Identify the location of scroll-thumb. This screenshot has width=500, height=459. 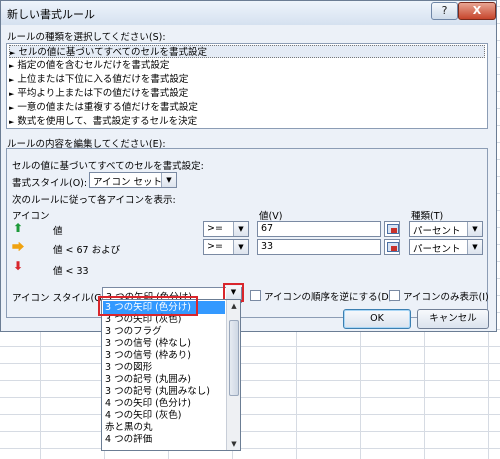
(234, 358).